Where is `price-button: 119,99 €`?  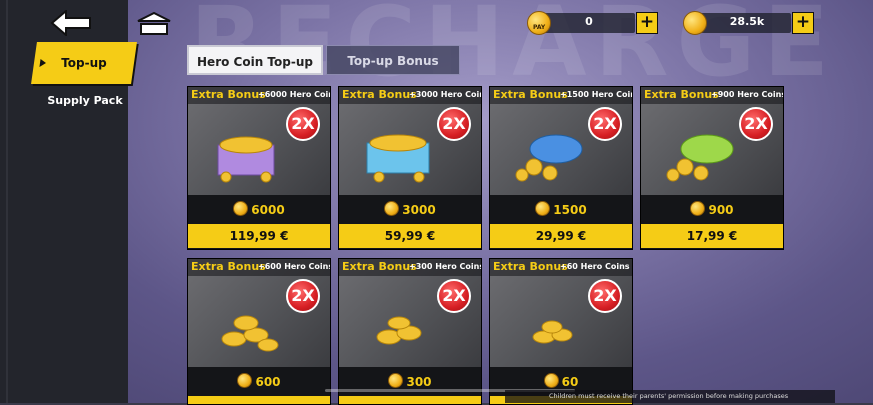 price-button: 119,99 € is located at coordinates (259, 236).